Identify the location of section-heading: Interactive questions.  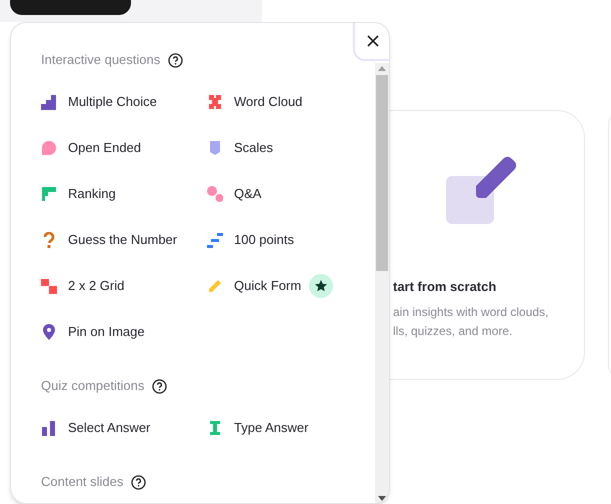
(100, 60).